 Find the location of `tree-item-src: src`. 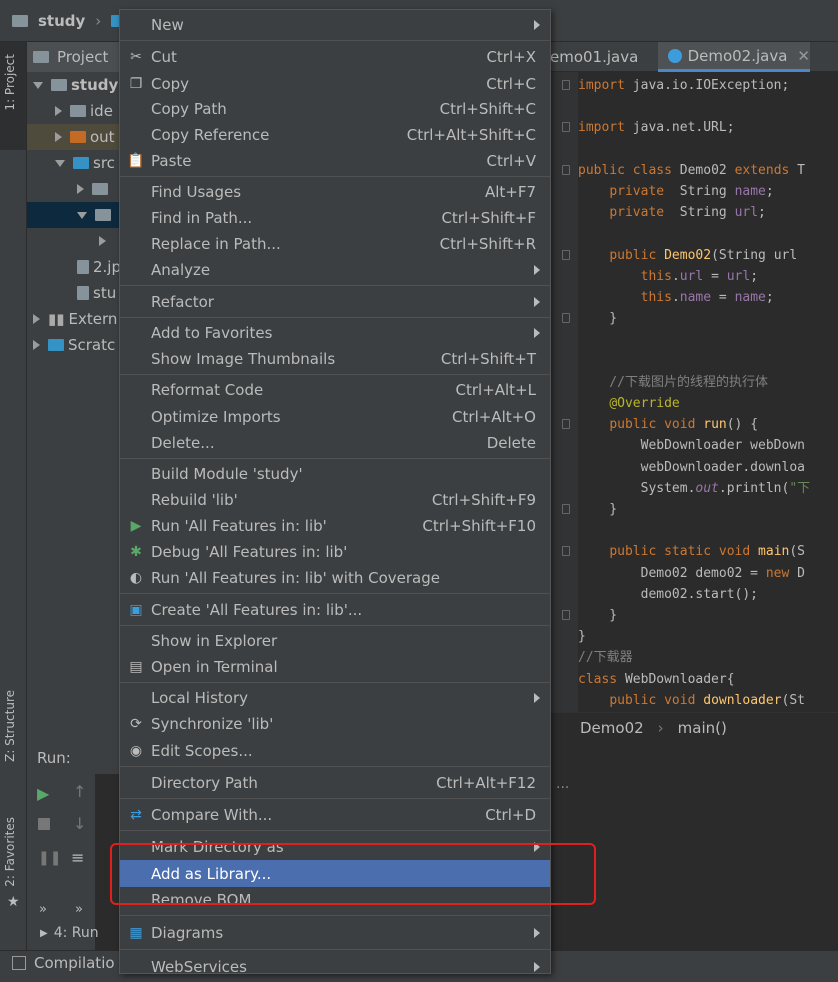

tree-item-src: src is located at coordinates (74, 163).